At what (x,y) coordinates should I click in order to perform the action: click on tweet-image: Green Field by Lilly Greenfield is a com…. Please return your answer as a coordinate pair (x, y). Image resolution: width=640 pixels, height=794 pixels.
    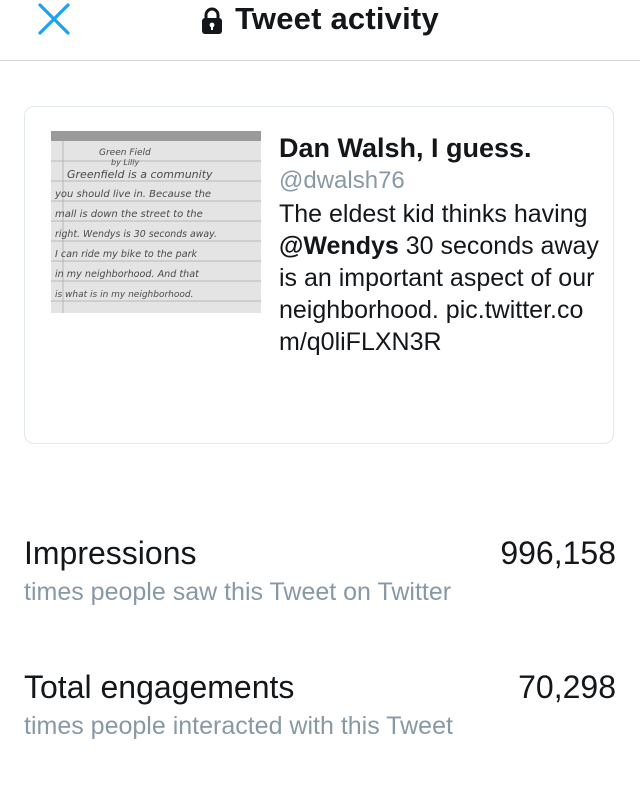
    Looking at the image, I should click on (156, 222).